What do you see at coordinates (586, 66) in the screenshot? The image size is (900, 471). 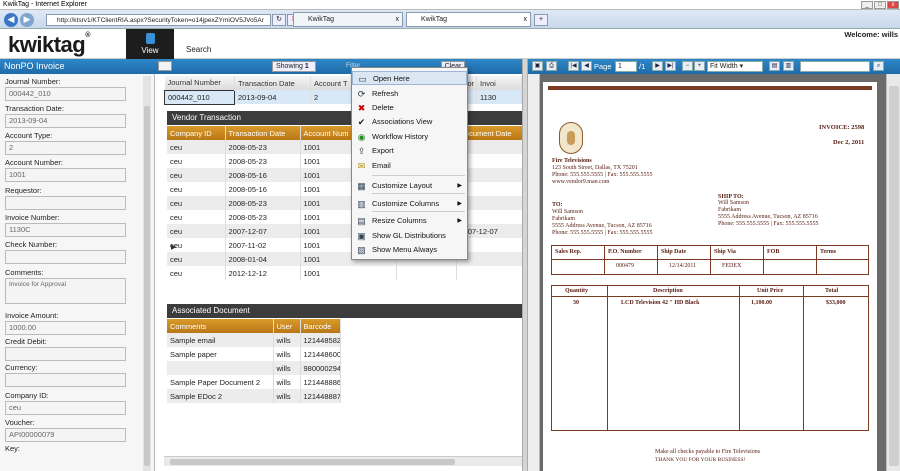 I see `prev-page-icon: ◀` at bounding box center [586, 66].